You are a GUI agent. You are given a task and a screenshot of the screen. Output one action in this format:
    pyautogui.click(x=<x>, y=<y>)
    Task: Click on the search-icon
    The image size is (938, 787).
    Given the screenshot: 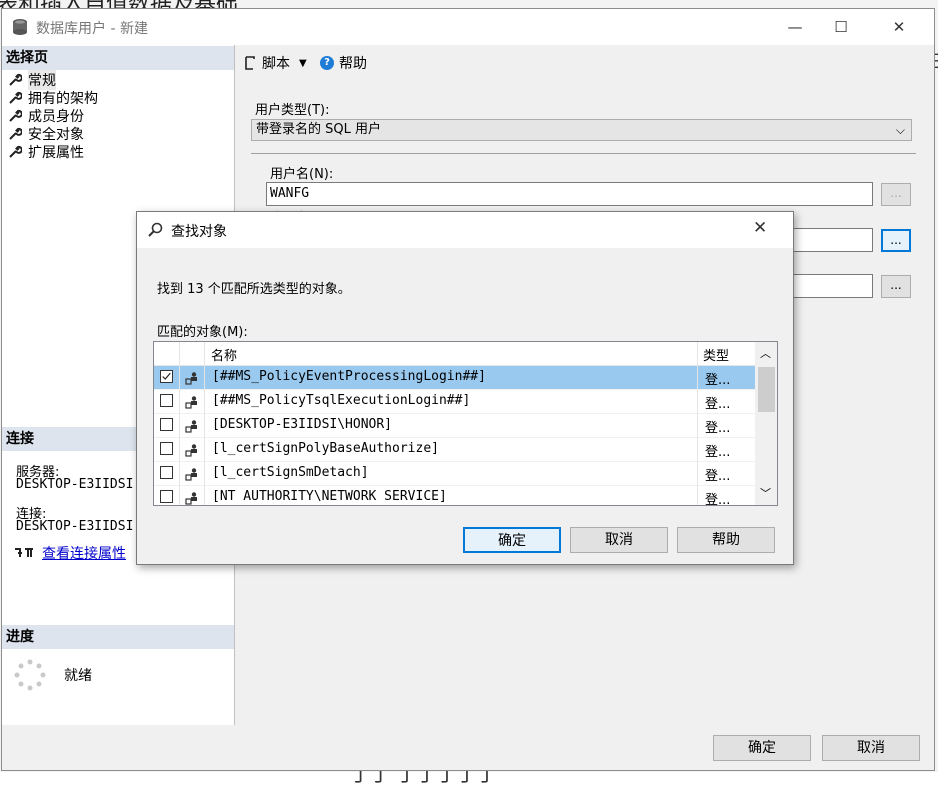 What is the action you would take?
    pyautogui.click(x=155, y=229)
    